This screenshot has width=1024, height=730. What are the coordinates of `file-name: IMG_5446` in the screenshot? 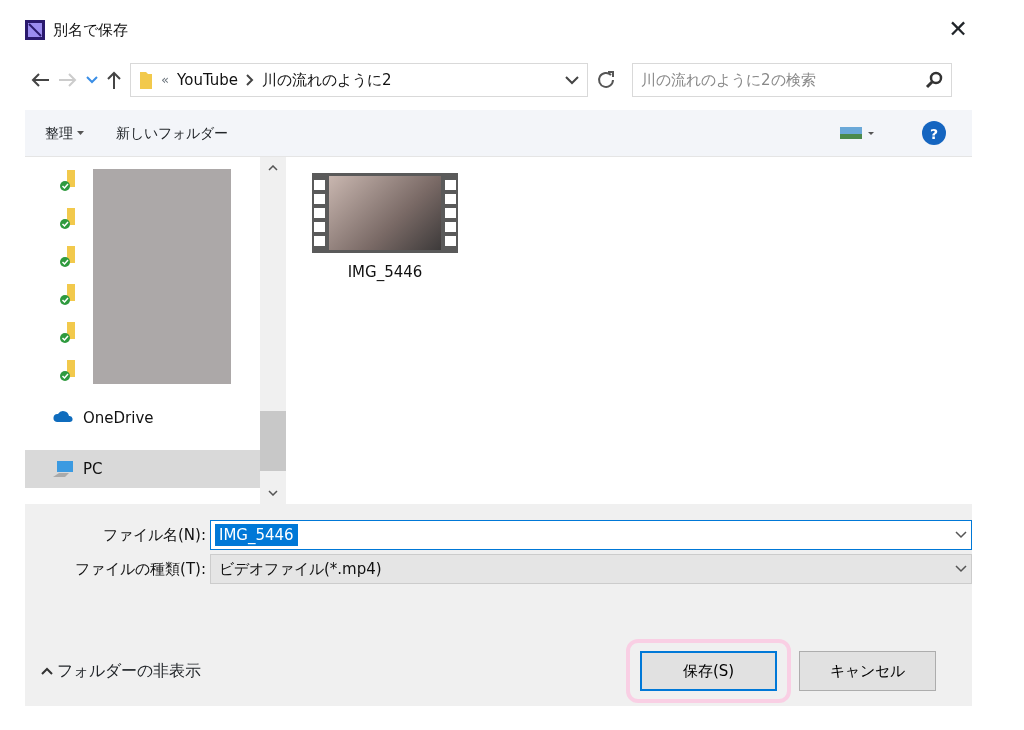 It's located at (385, 272).